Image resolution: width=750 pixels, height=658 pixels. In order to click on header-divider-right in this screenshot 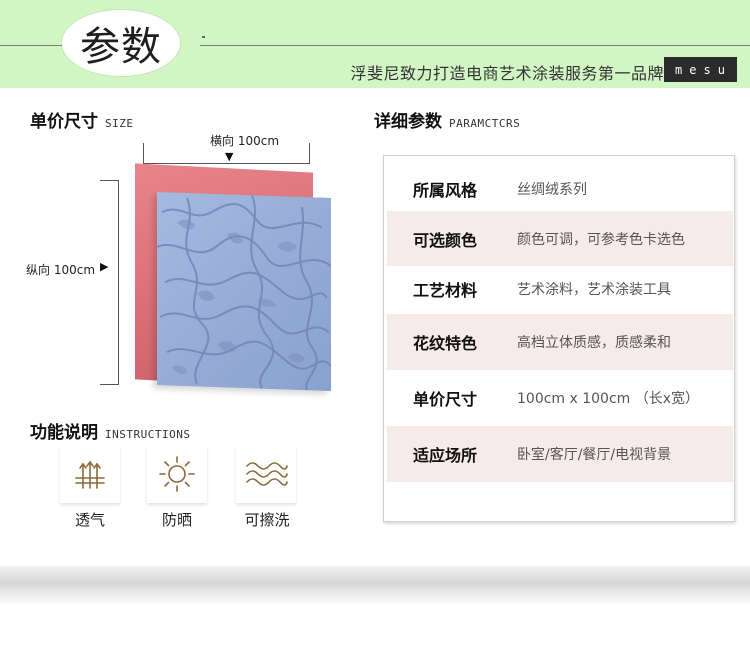, I will do `click(475, 45)`.